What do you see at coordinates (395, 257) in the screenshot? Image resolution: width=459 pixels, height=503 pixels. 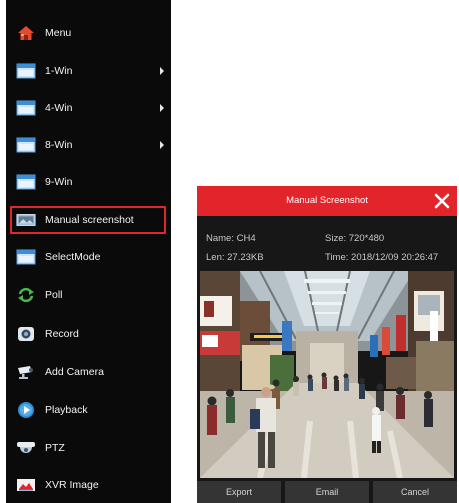 I see `time-value: 2018/12/09 20:26:47` at bounding box center [395, 257].